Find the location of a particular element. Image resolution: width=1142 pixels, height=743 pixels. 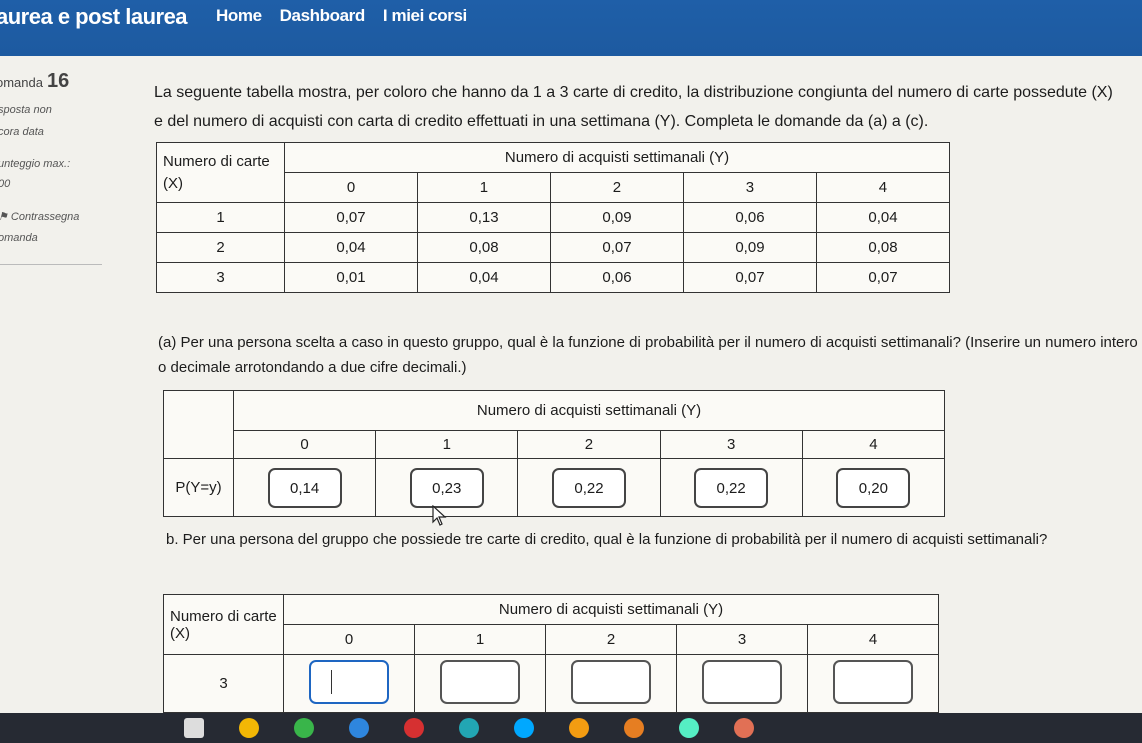

globe-icon is located at coordinates (579, 728).